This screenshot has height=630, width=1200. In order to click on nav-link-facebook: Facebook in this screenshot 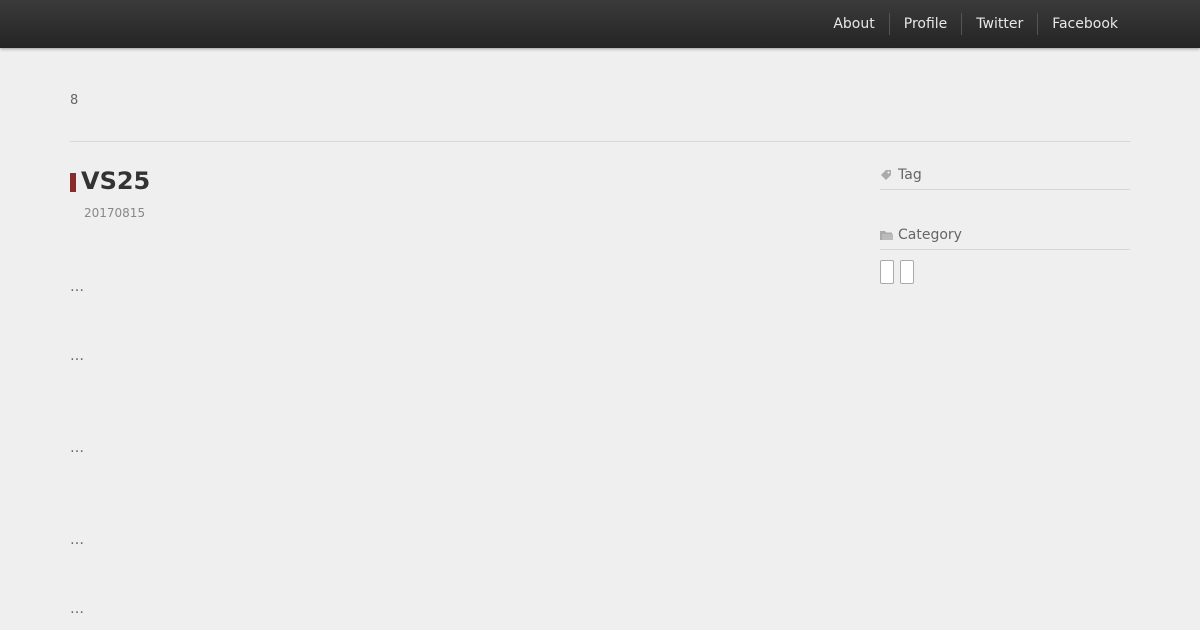, I will do `click(1084, 24)`.